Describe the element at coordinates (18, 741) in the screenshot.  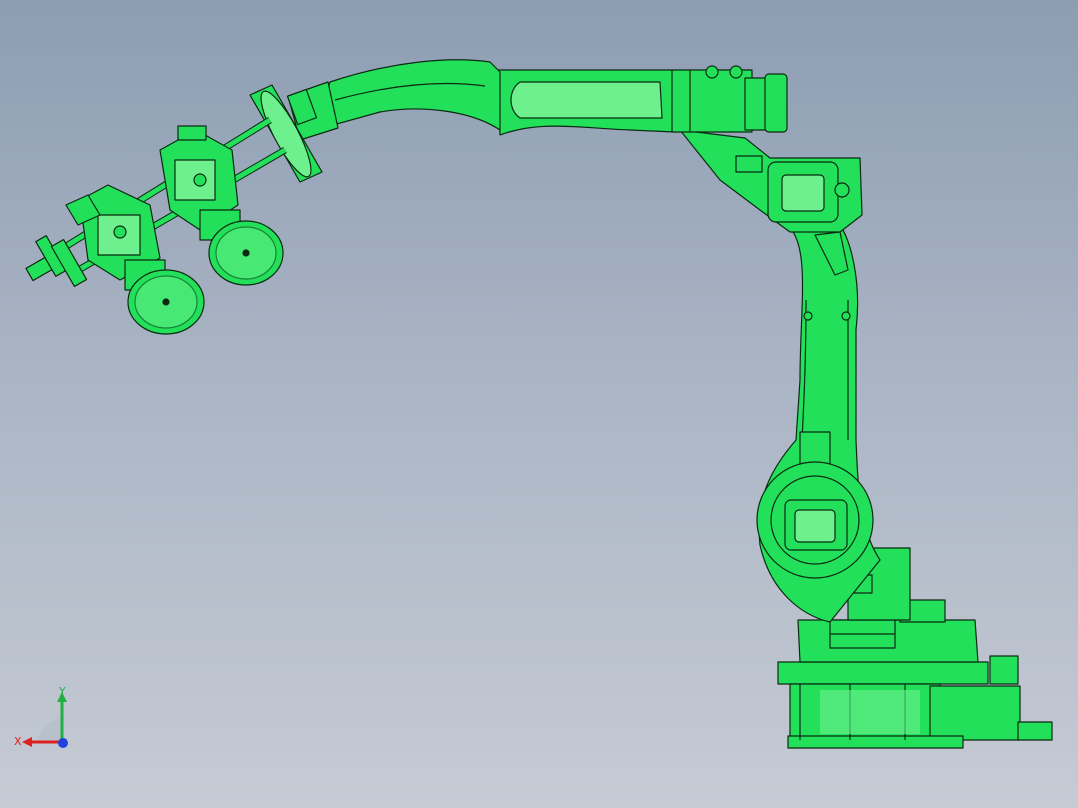
I see `x-axis-label: X` at that location.